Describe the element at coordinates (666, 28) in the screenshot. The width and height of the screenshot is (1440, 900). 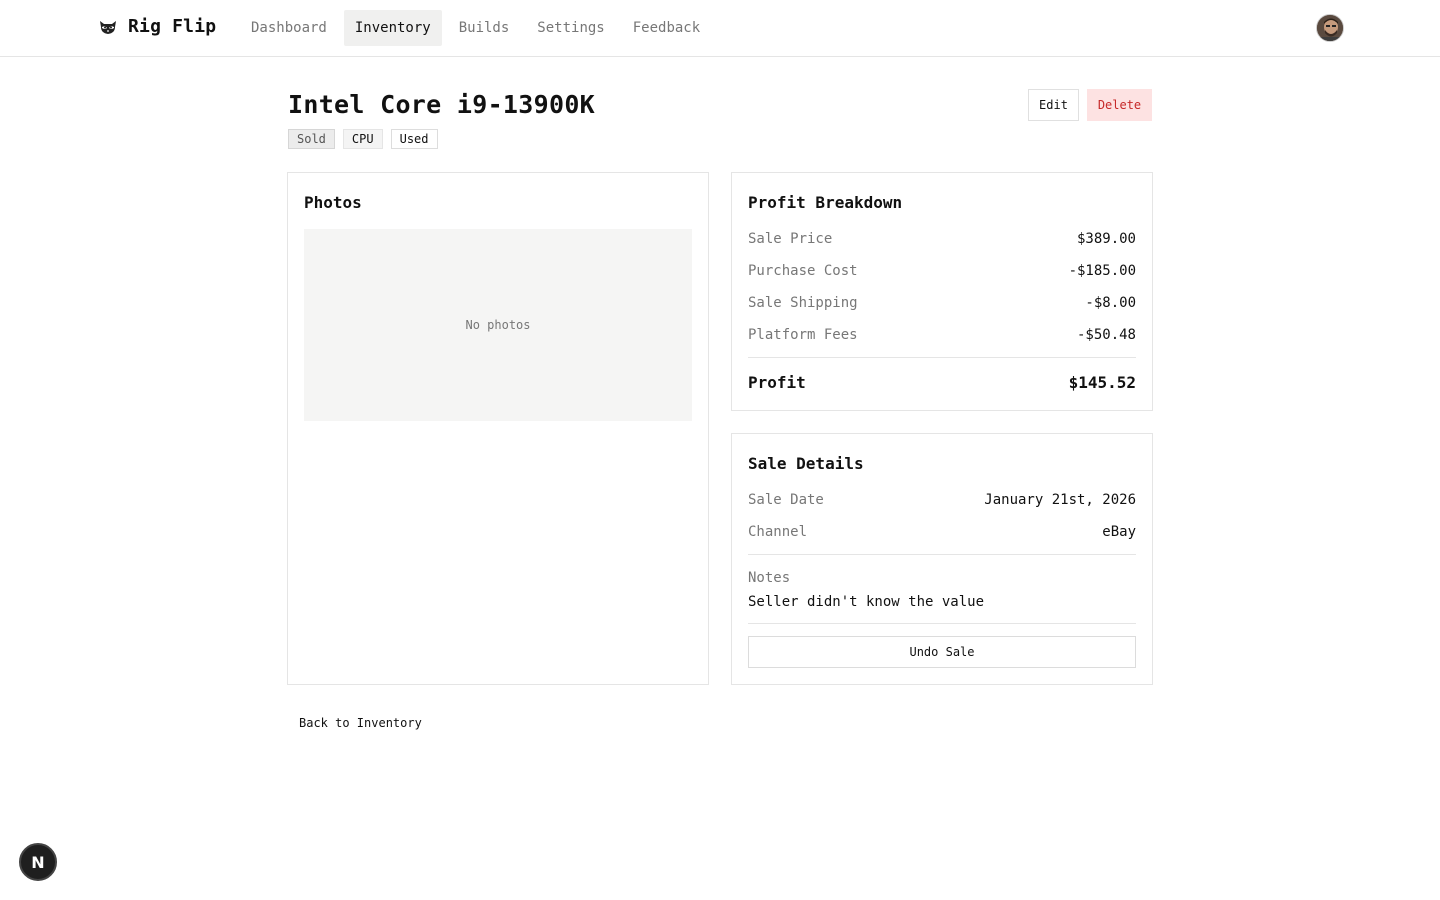
I see `nav-feedback: Feedback` at that location.